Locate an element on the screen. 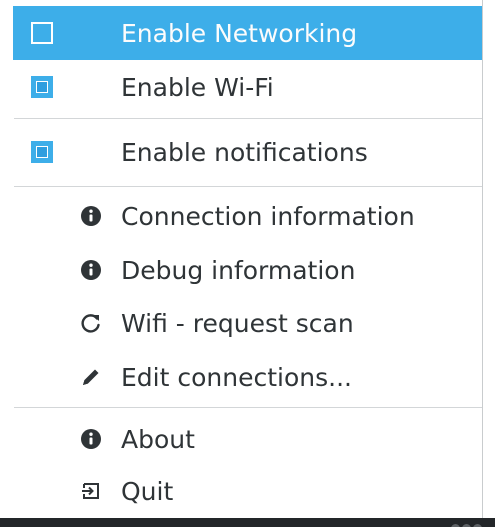 This screenshot has width=495, height=527. menu-item-quit: Quit is located at coordinates (241, 491).